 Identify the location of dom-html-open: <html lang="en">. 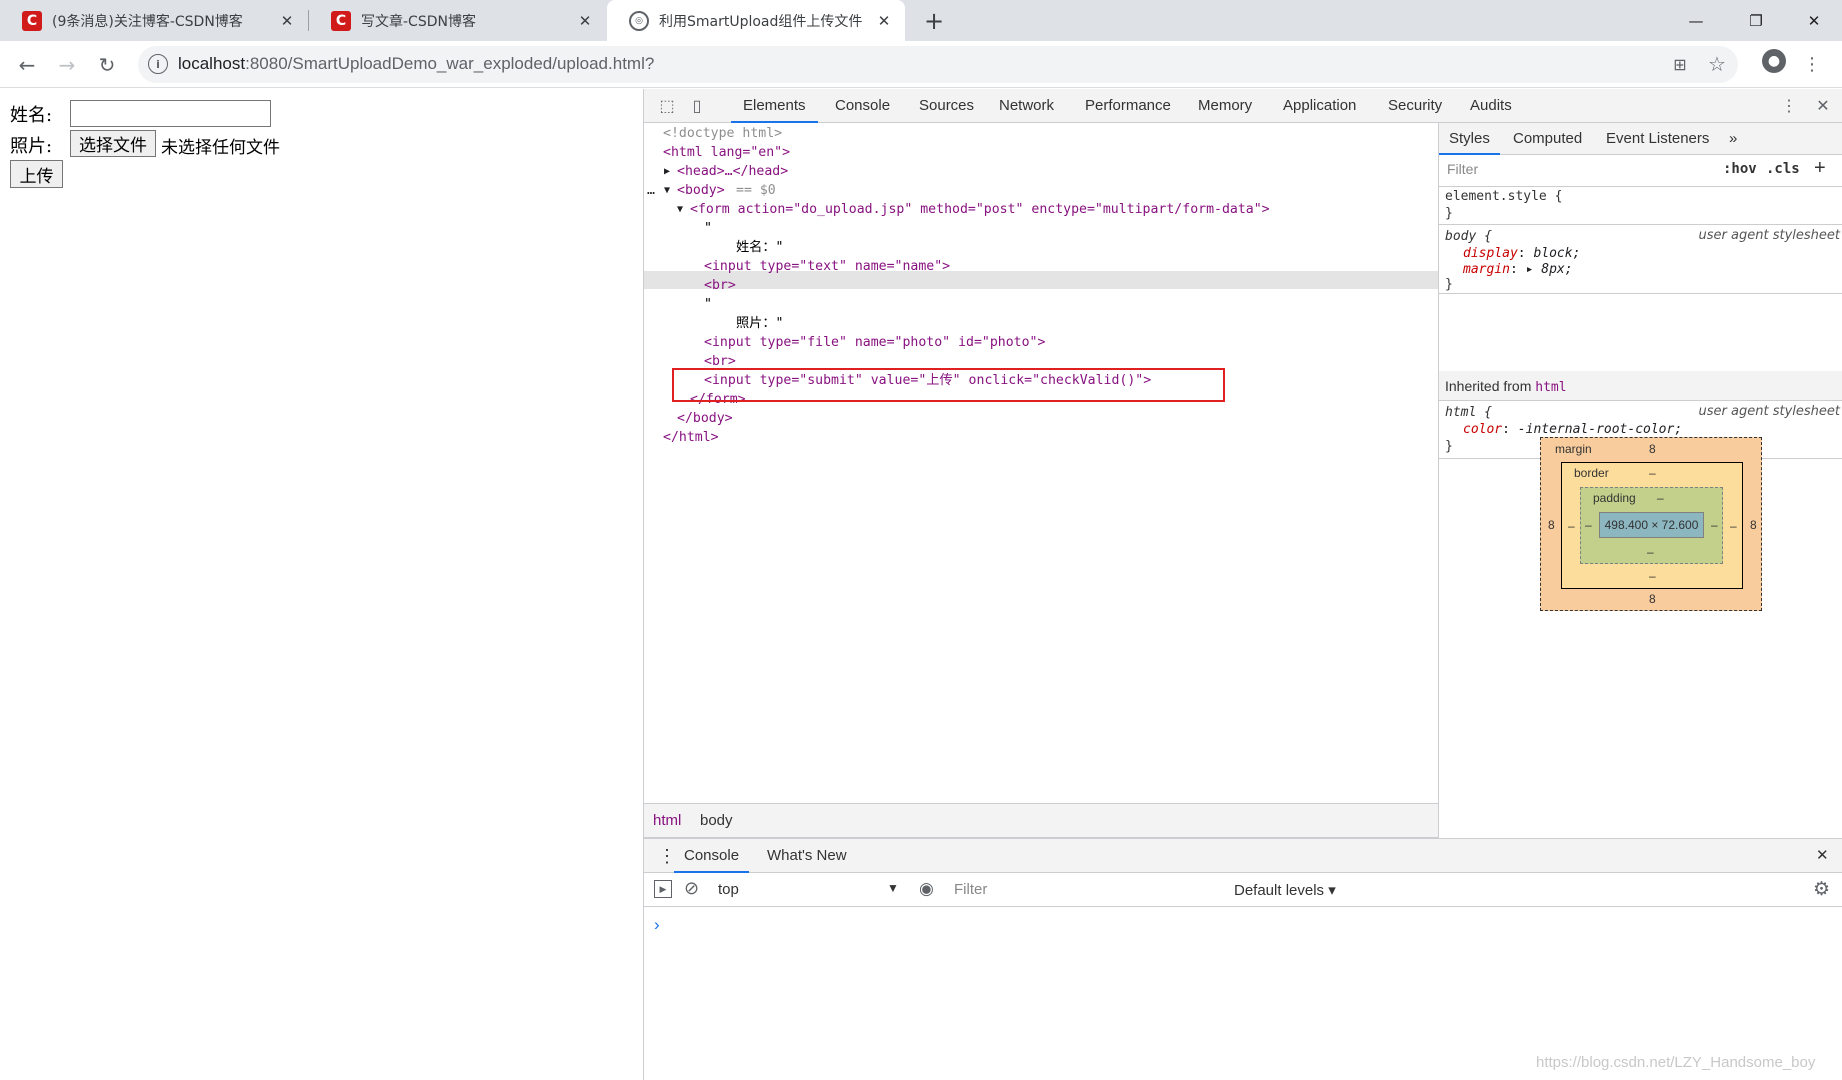
(726, 153).